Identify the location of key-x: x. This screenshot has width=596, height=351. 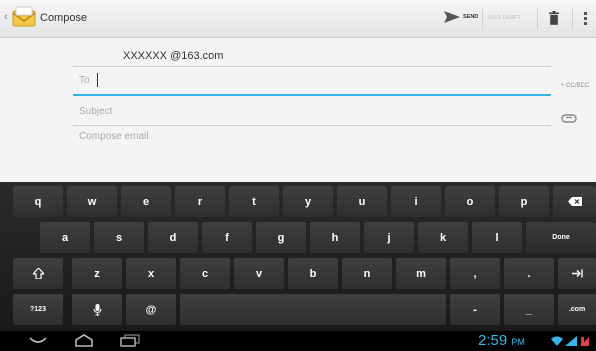
(151, 273).